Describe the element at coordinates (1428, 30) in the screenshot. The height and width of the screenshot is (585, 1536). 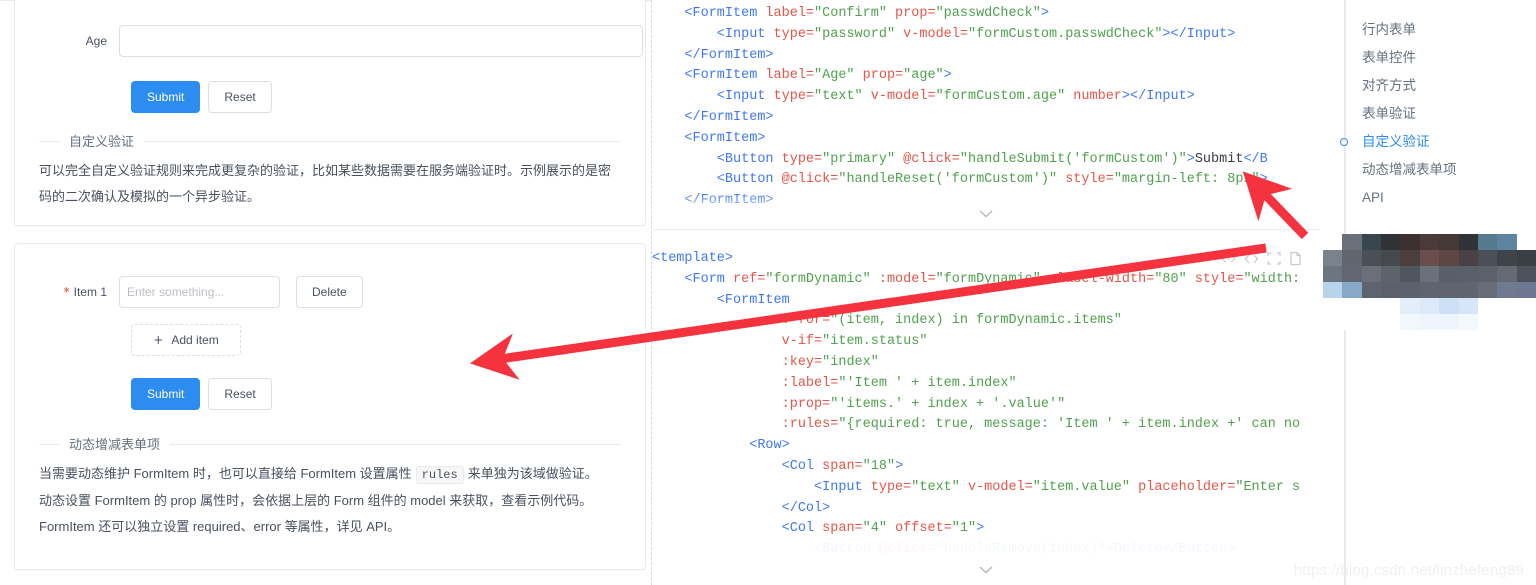
I see `anchor-nav-item-0: 行内表单` at that location.